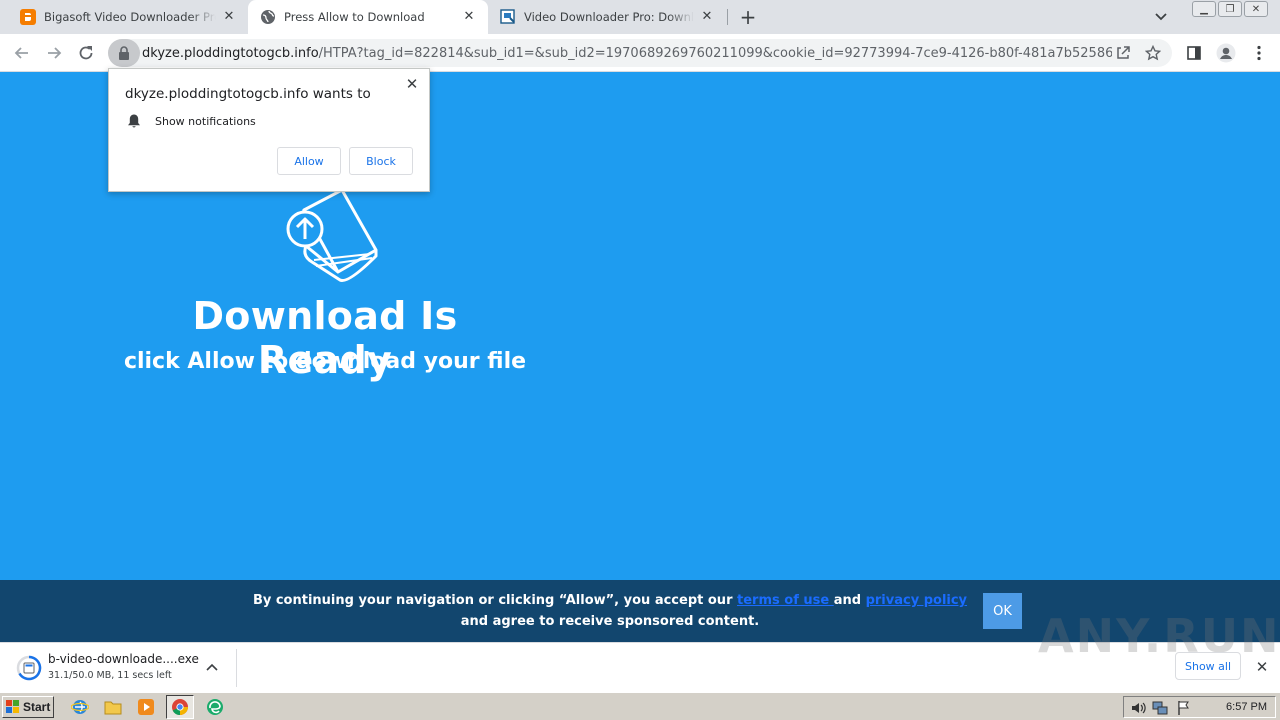 The image size is (1280, 720). I want to click on side-panel-icon, so click(1194, 53).